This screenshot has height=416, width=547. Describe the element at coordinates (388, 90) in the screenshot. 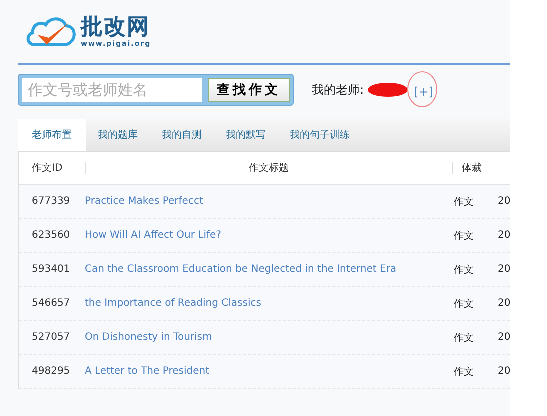

I see `redaction-mark` at that location.